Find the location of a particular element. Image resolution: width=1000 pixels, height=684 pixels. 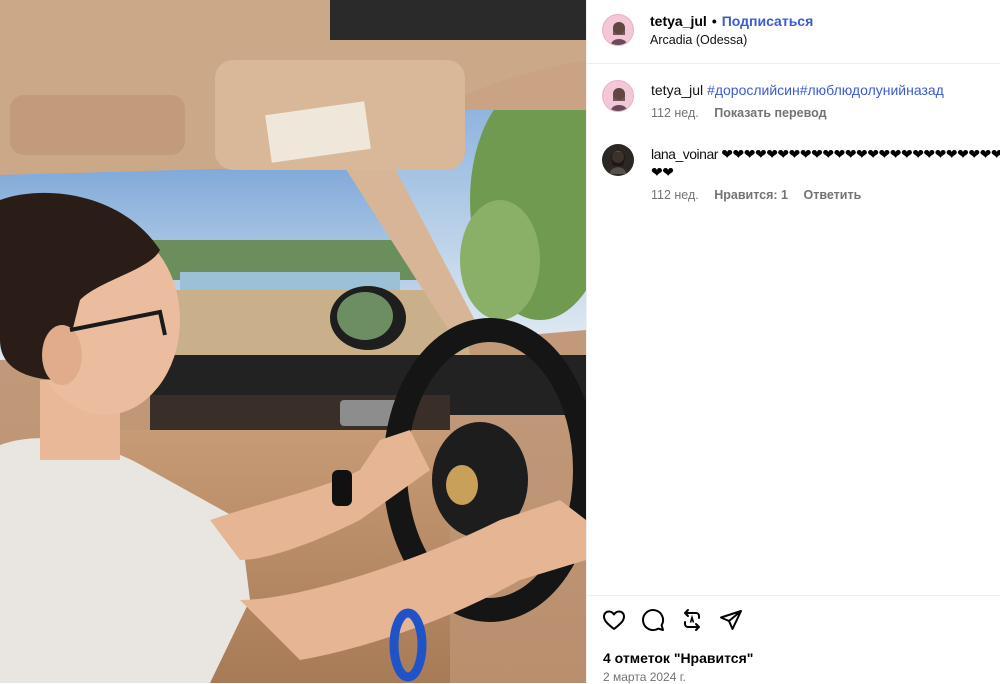

post-location: Arcadia (Odessa) is located at coordinates (698, 40).